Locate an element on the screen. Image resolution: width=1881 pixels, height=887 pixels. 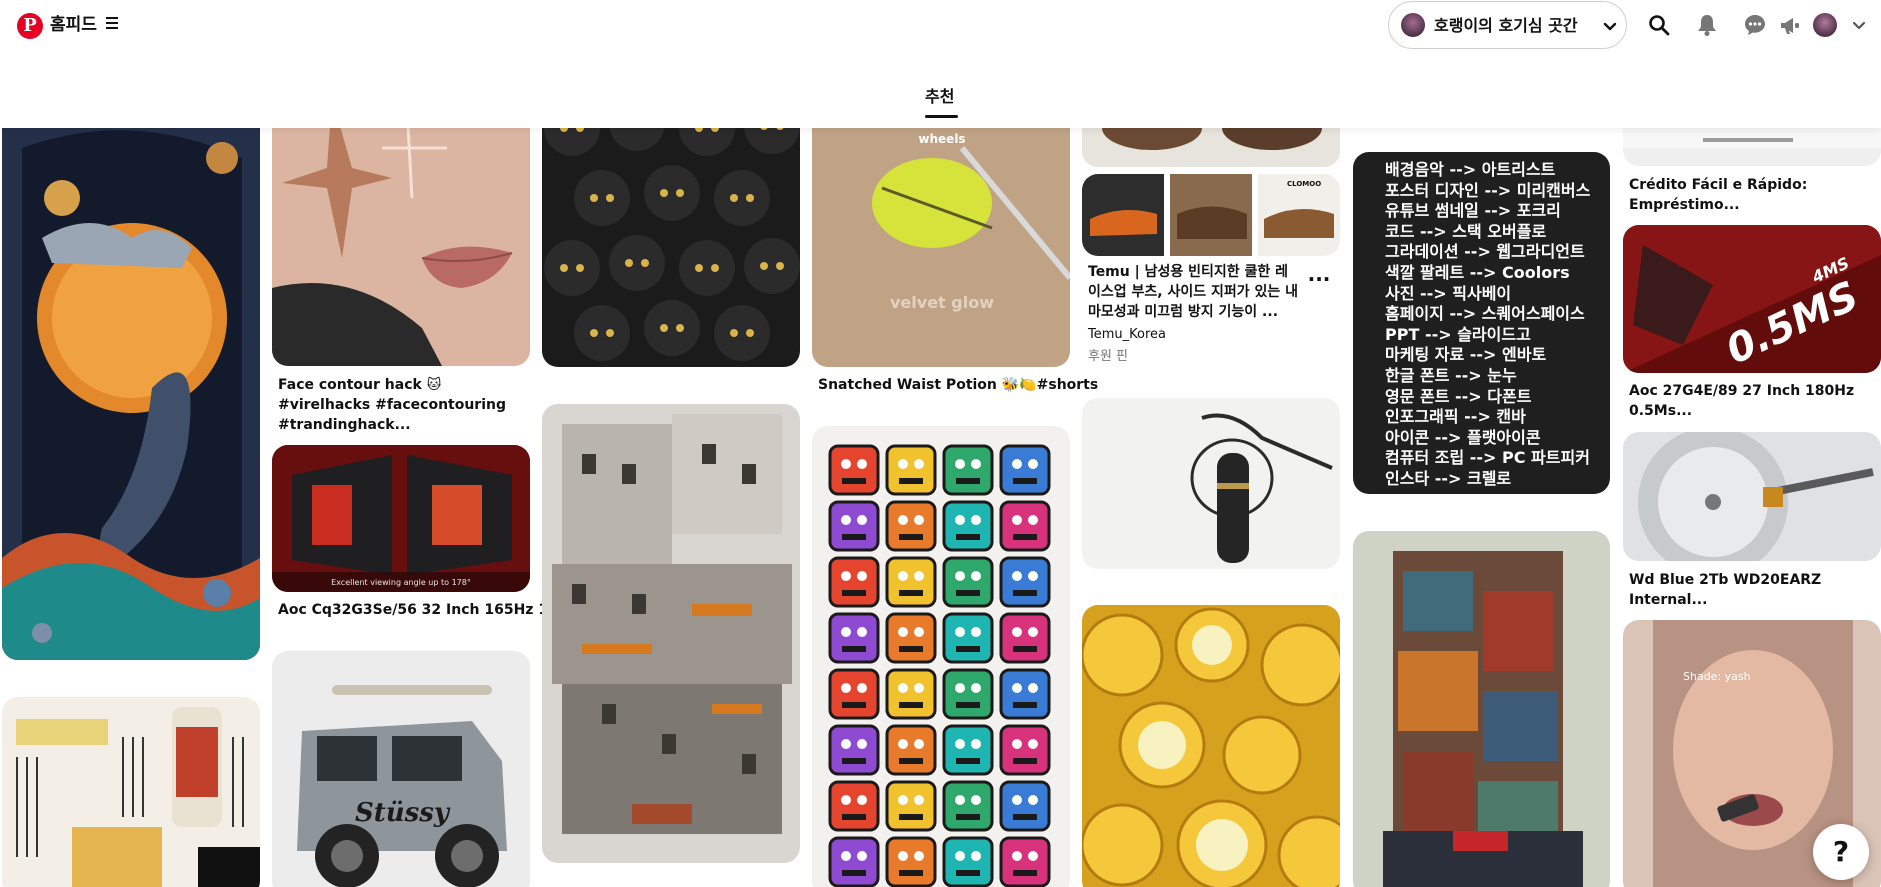
image-text: Shade: yash is located at coordinates (1717, 676).